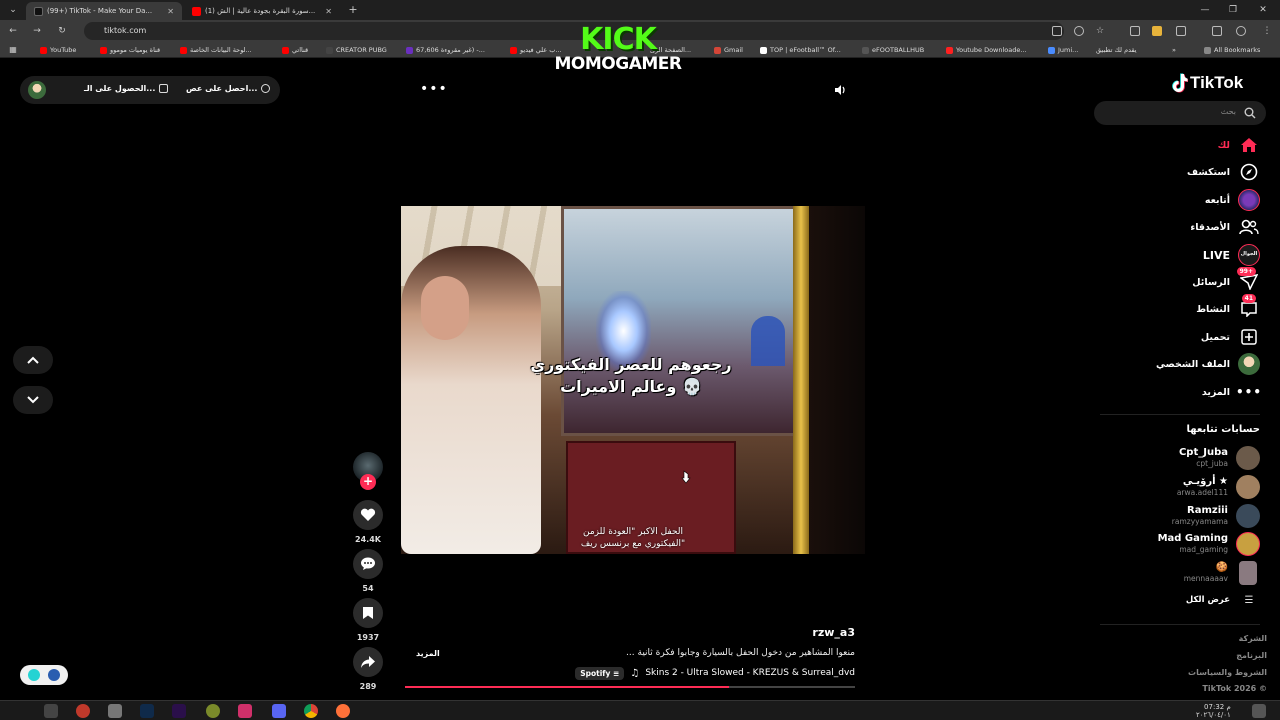  Describe the element at coordinates (368, 564) in the screenshot. I see `comment-button` at that location.